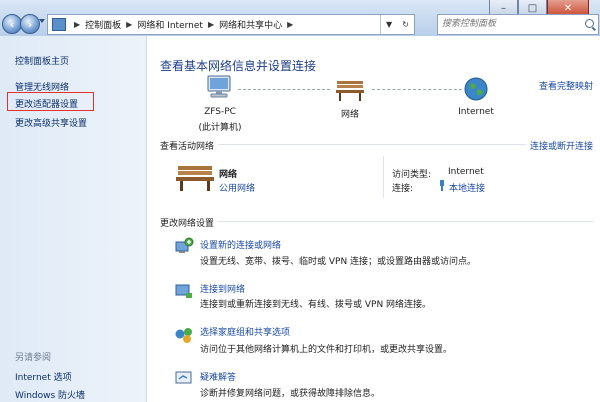 This screenshot has height=402, width=600. What do you see at coordinates (237, 187) in the screenshot?
I see `network-type-link: 公用网络` at bounding box center [237, 187].